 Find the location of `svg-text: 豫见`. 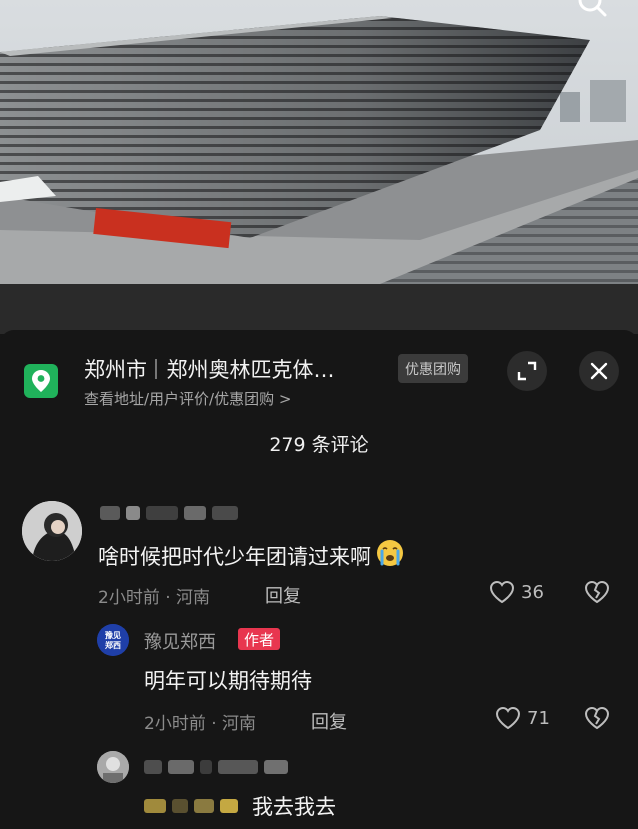

svg-text: 豫见 is located at coordinates (113, 635).